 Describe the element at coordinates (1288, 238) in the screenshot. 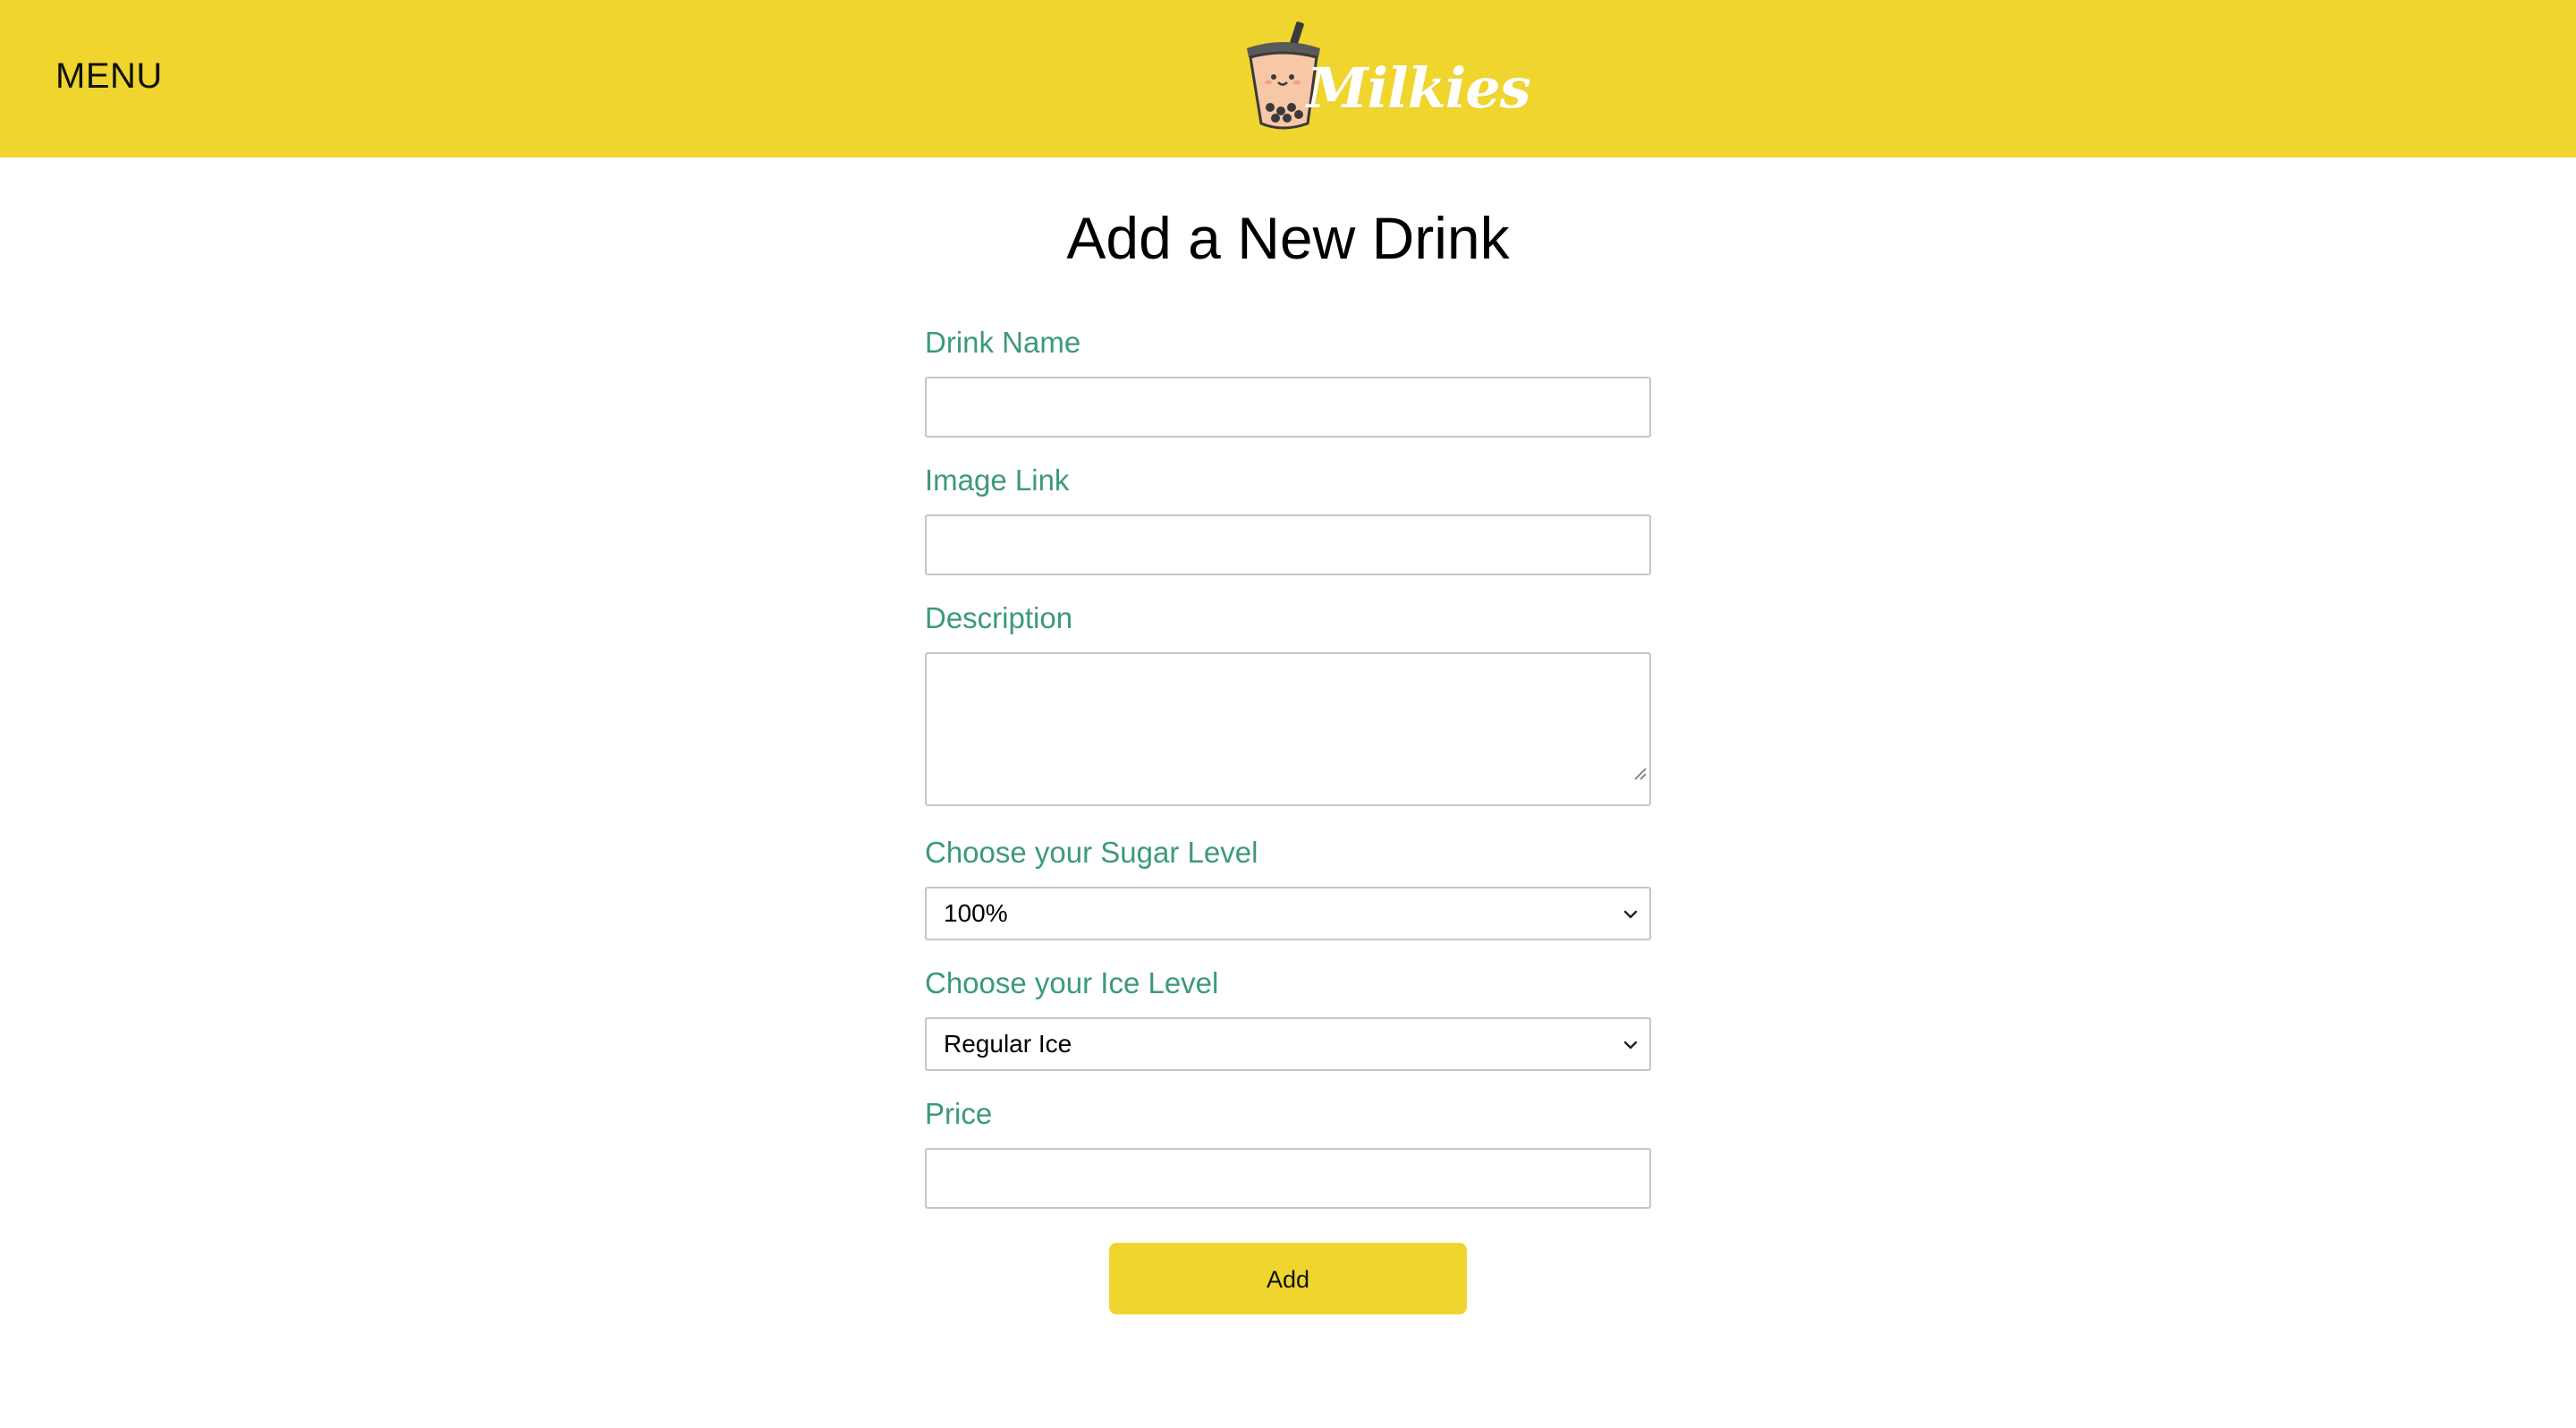

I see `page-title: Add a New Drink` at that location.